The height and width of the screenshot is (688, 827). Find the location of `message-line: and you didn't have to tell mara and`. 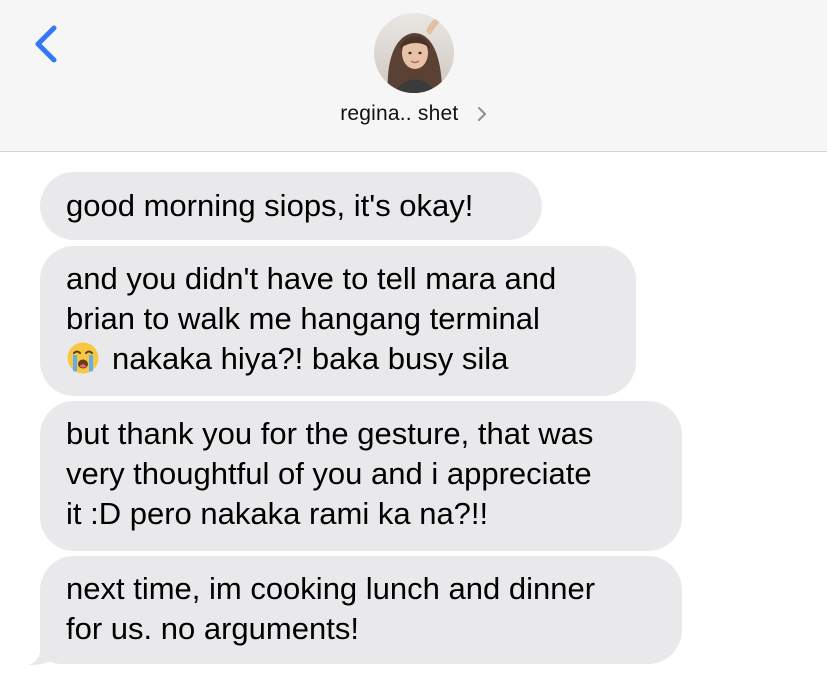

message-line: and you didn't have to tell mara and is located at coordinates (311, 278).